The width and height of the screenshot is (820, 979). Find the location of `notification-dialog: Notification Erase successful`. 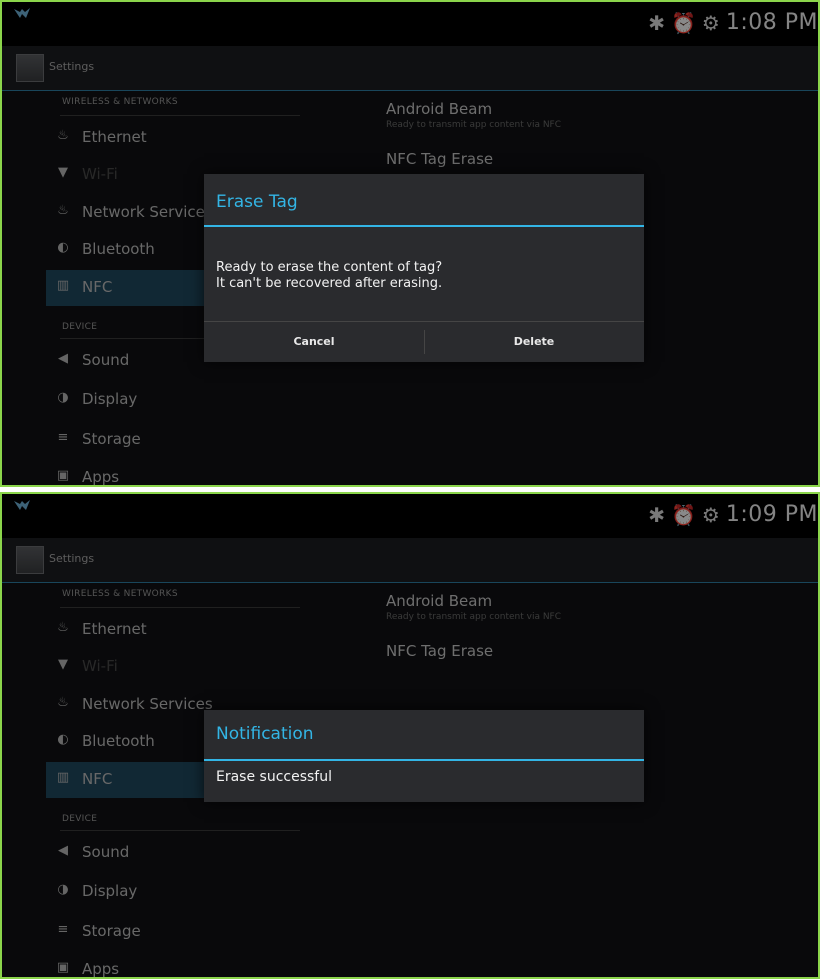

notification-dialog: Notification Erase successful is located at coordinates (424, 756).